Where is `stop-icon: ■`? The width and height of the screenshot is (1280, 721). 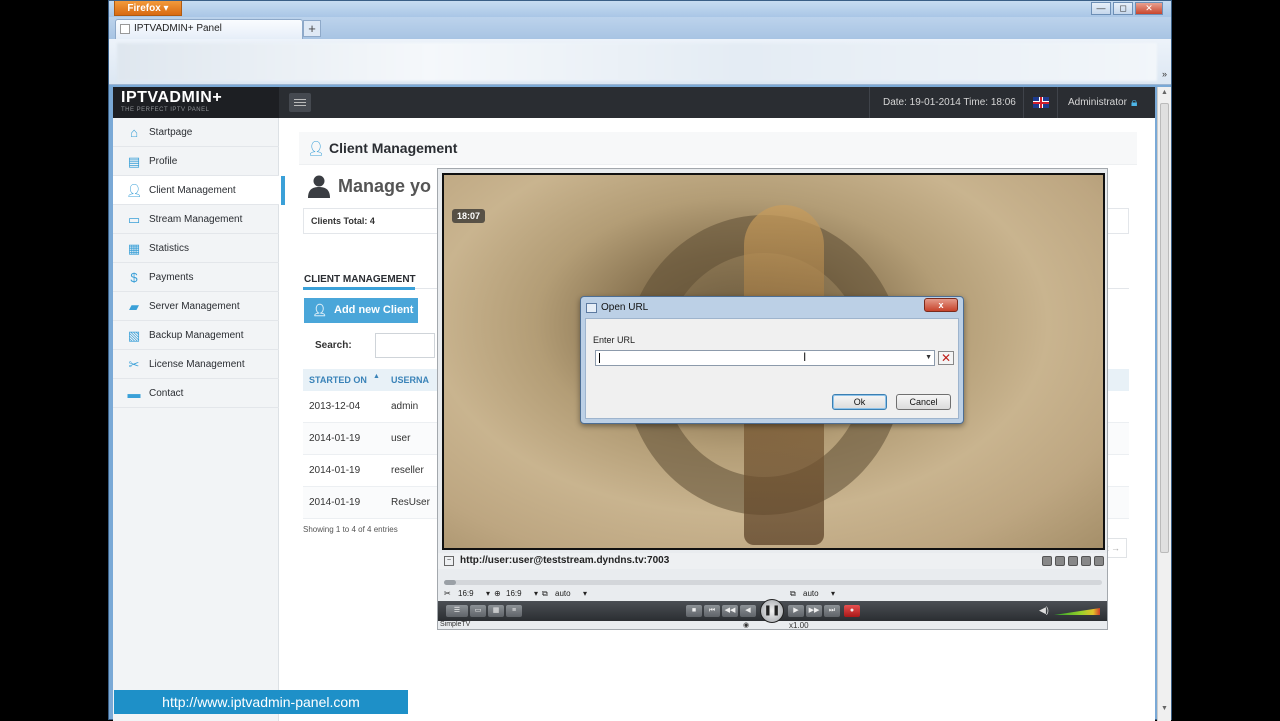
stop-icon: ■ is located at coordinates (694, 611).